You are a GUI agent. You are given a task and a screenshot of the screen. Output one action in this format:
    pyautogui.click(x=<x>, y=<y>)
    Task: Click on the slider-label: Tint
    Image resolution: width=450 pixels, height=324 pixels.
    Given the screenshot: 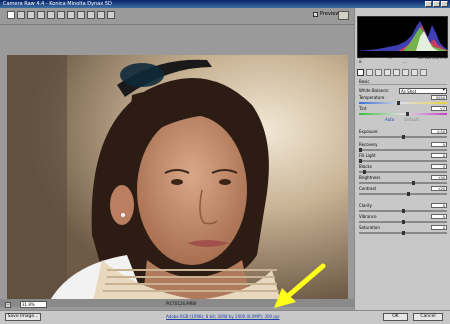 What is the action you would take?
    pyautogui.click(x=363, y=108)
    